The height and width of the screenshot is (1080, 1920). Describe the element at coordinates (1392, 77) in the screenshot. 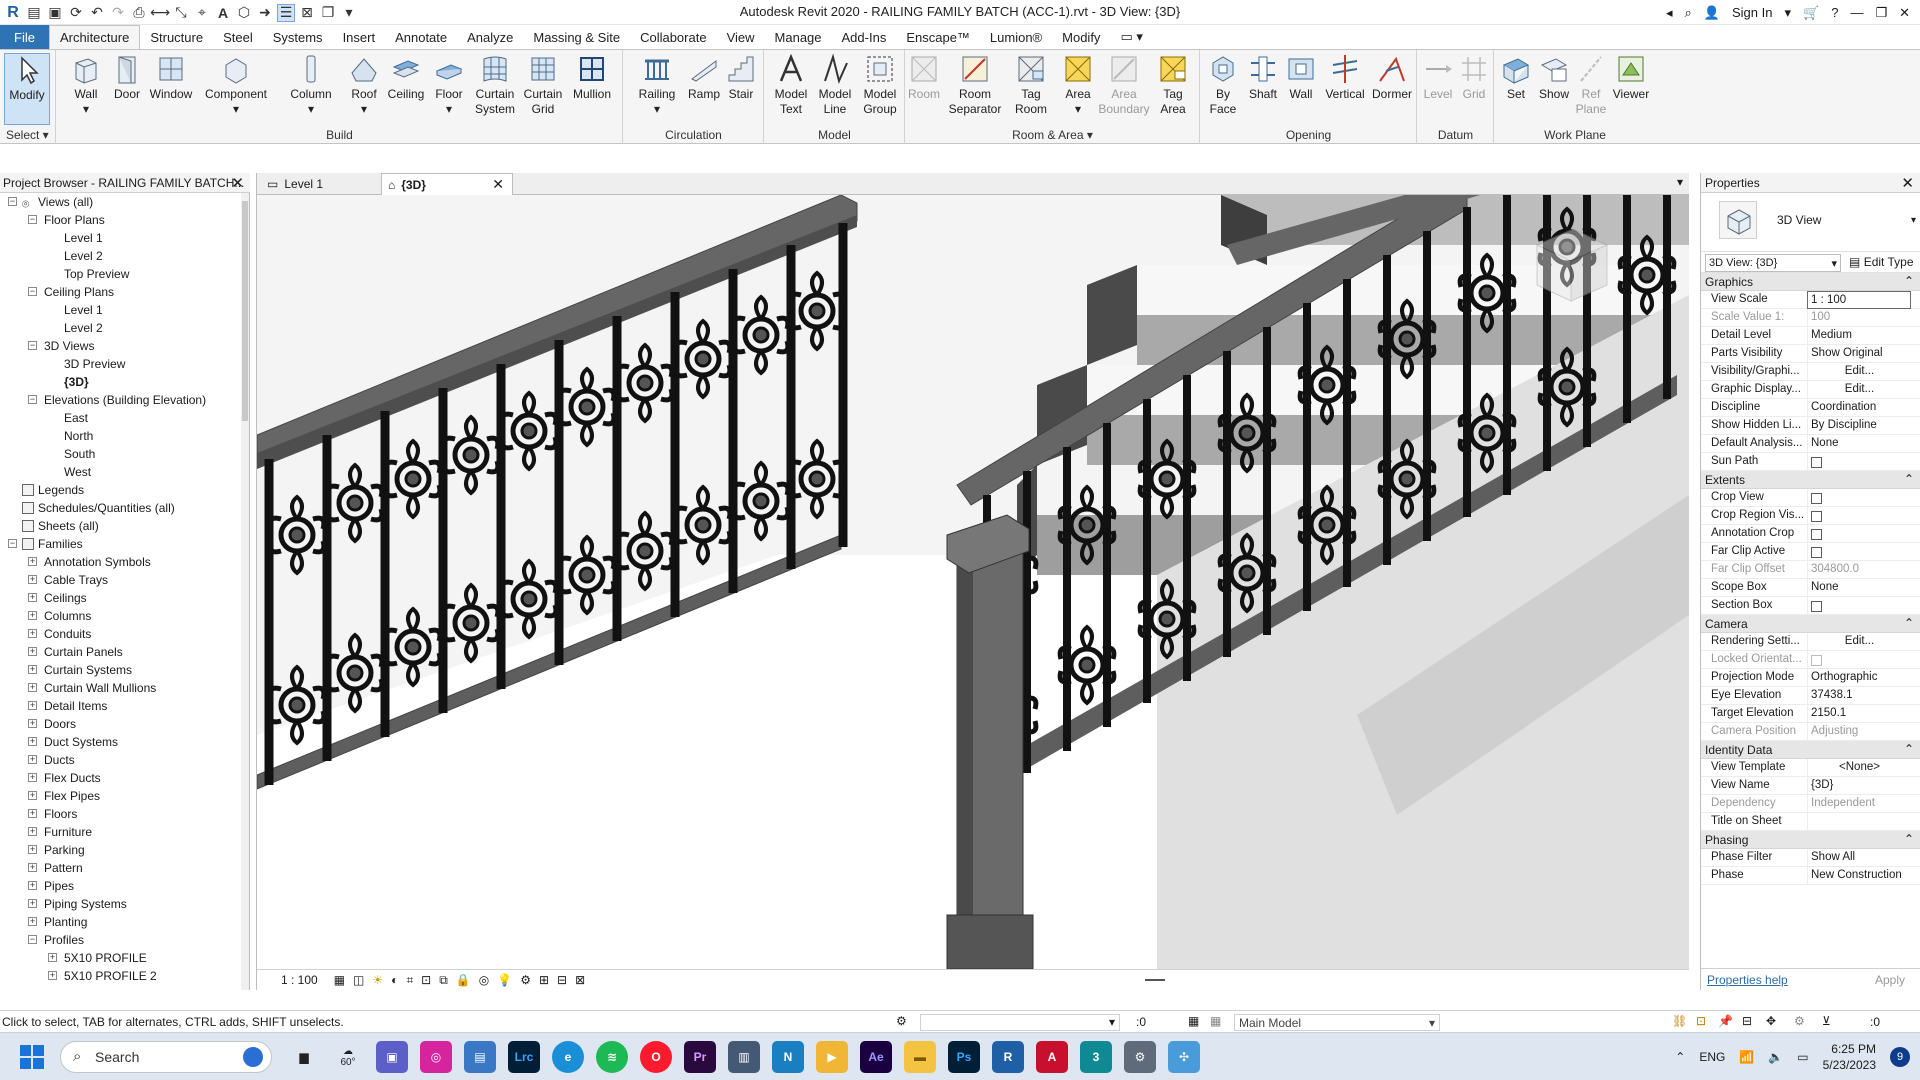

I see `dormer-button: Dormer` at that location.